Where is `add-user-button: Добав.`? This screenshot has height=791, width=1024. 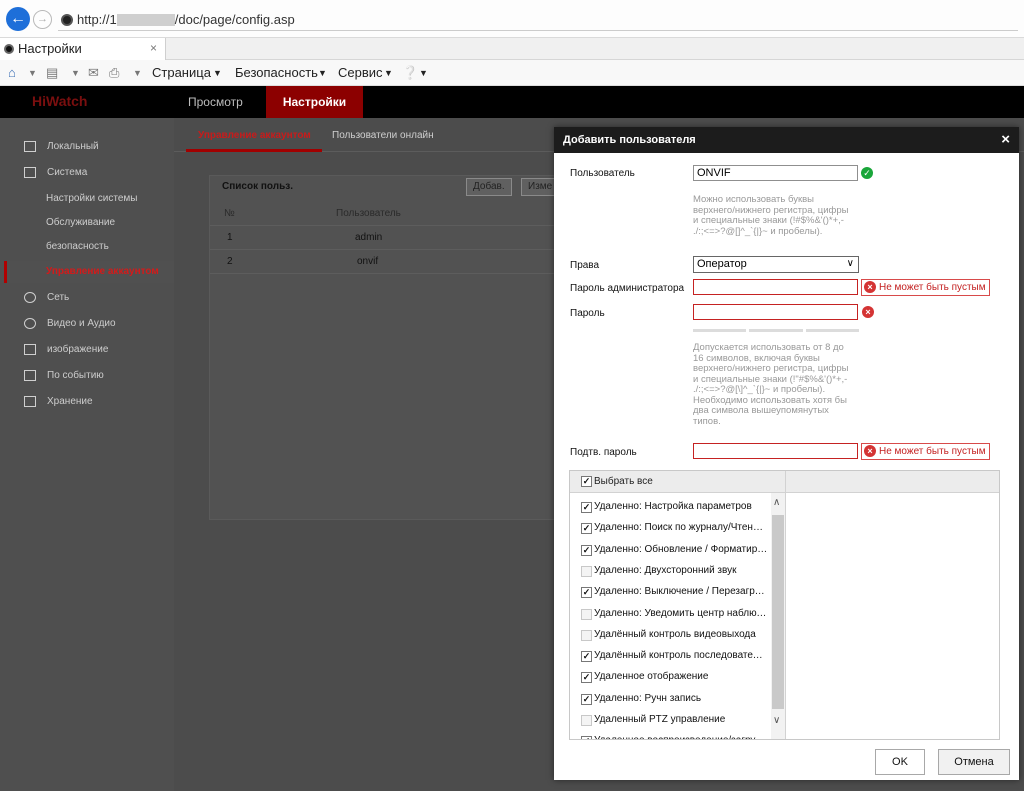
add-user-button: Добав. is located at coordinates (489, 187).